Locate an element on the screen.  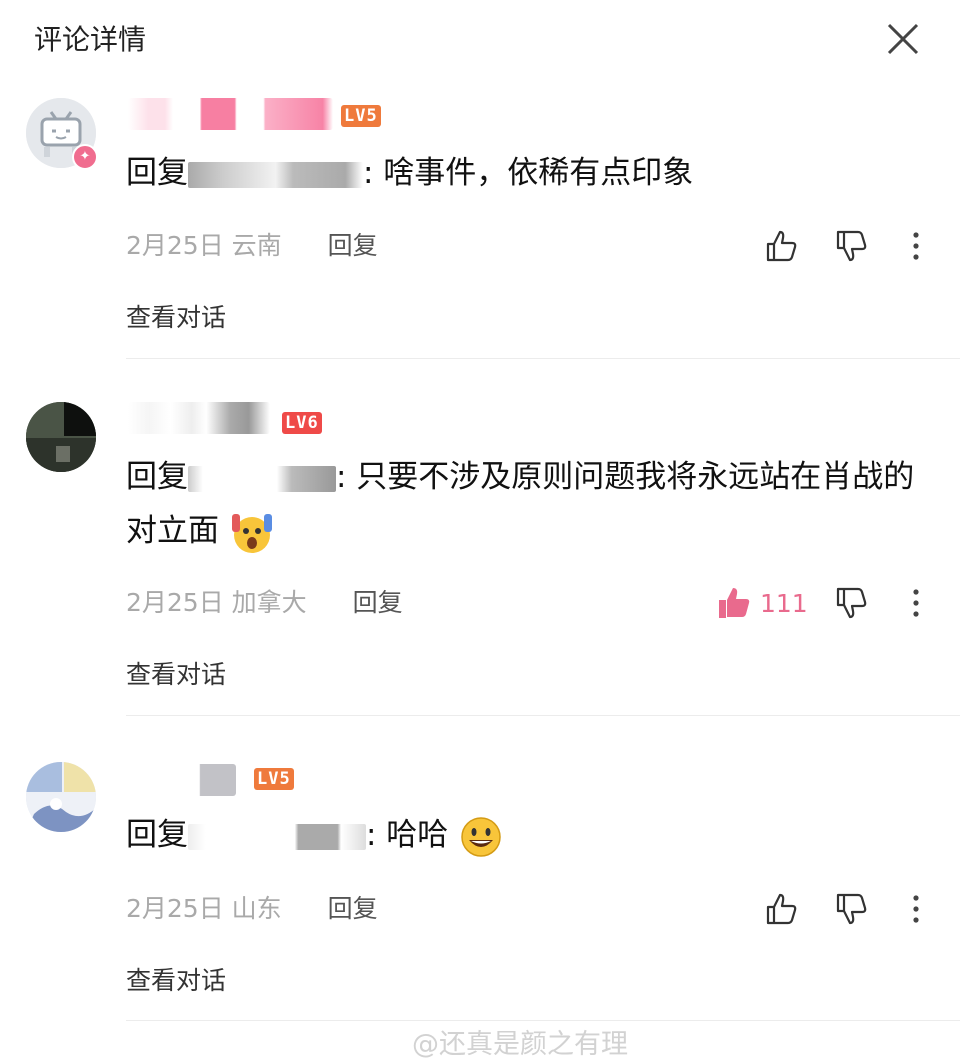
smile-emoji-icon is located at coordinates (481, 836).